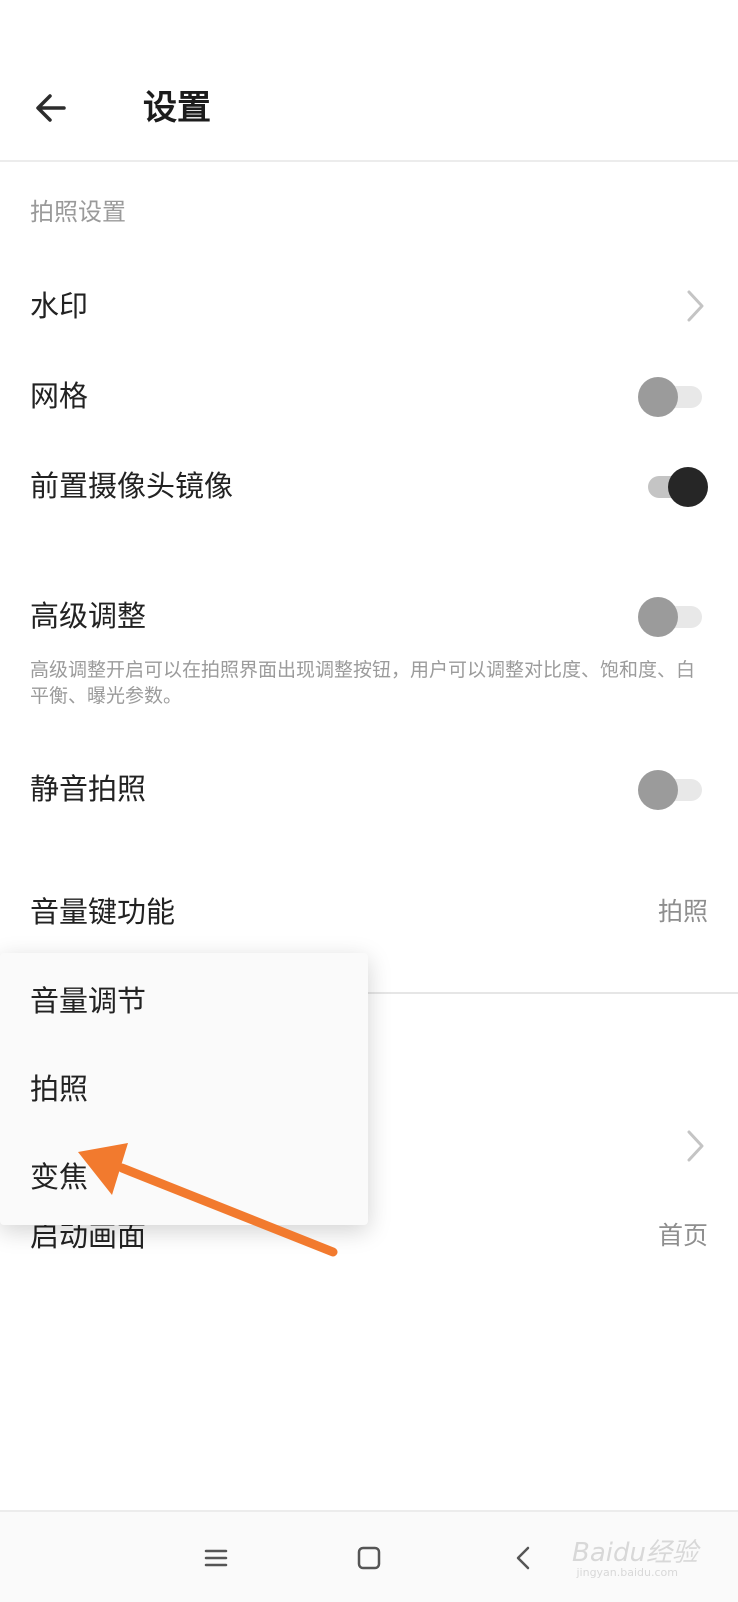 The width and height of the screenshot is (738, 1602). I want to click on popup-option-capture: 拍照, so click(59, 1089).